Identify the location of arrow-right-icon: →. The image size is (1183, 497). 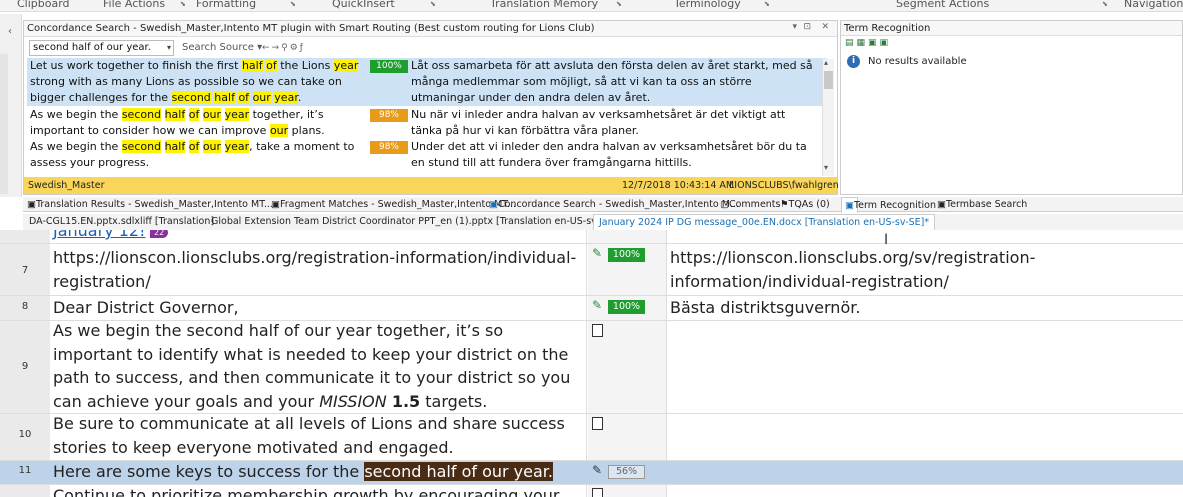
(277, 48).